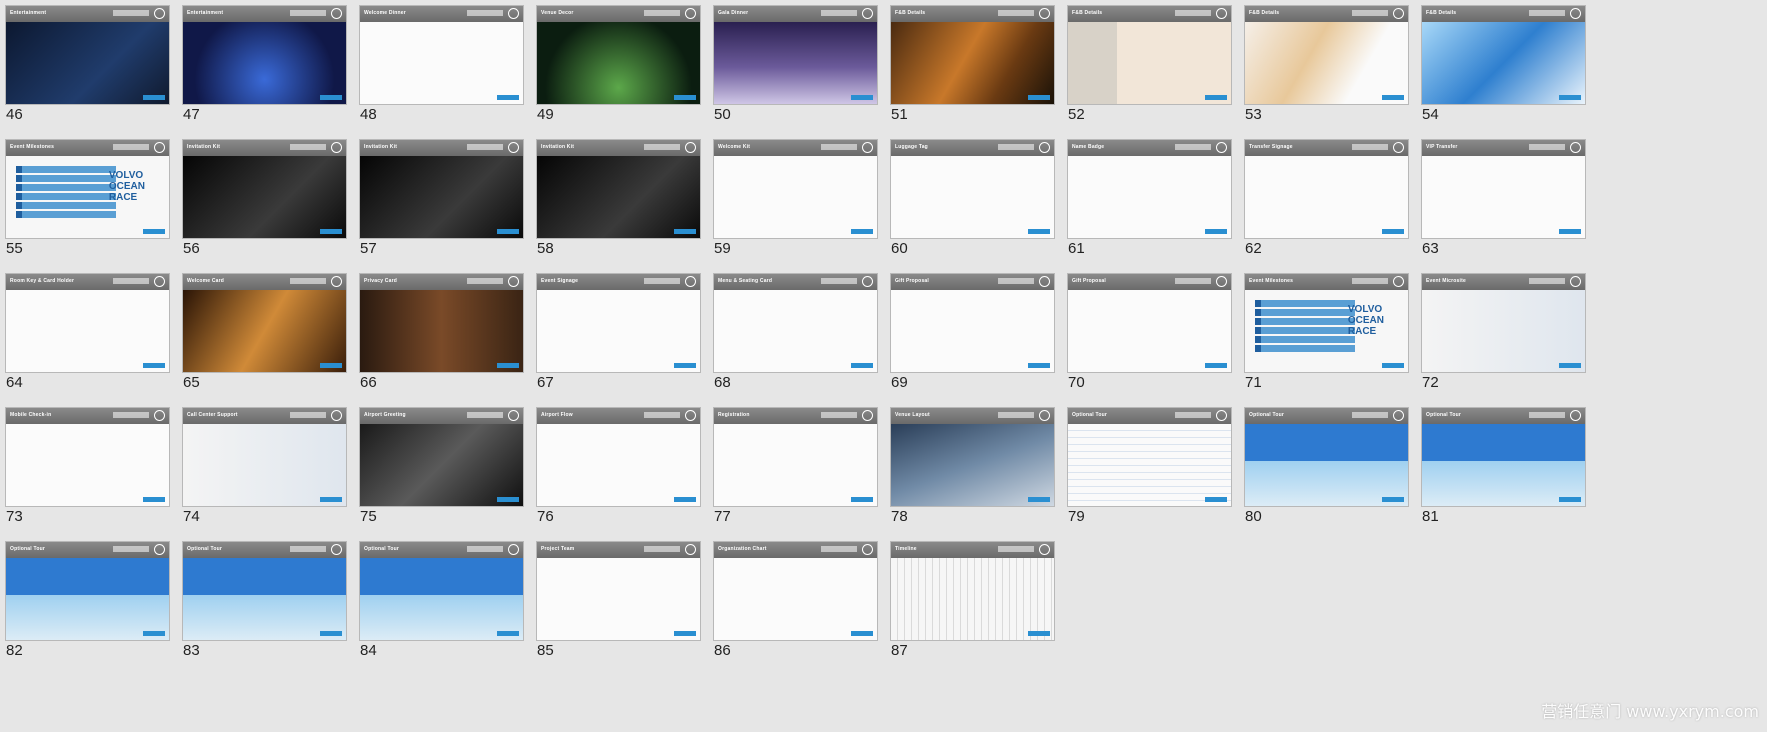 The width and height of the screenshot is (1767, 732). I want to click on slide-thumbnail-64: Room Key & Card Holder 64, so click(85, 343).